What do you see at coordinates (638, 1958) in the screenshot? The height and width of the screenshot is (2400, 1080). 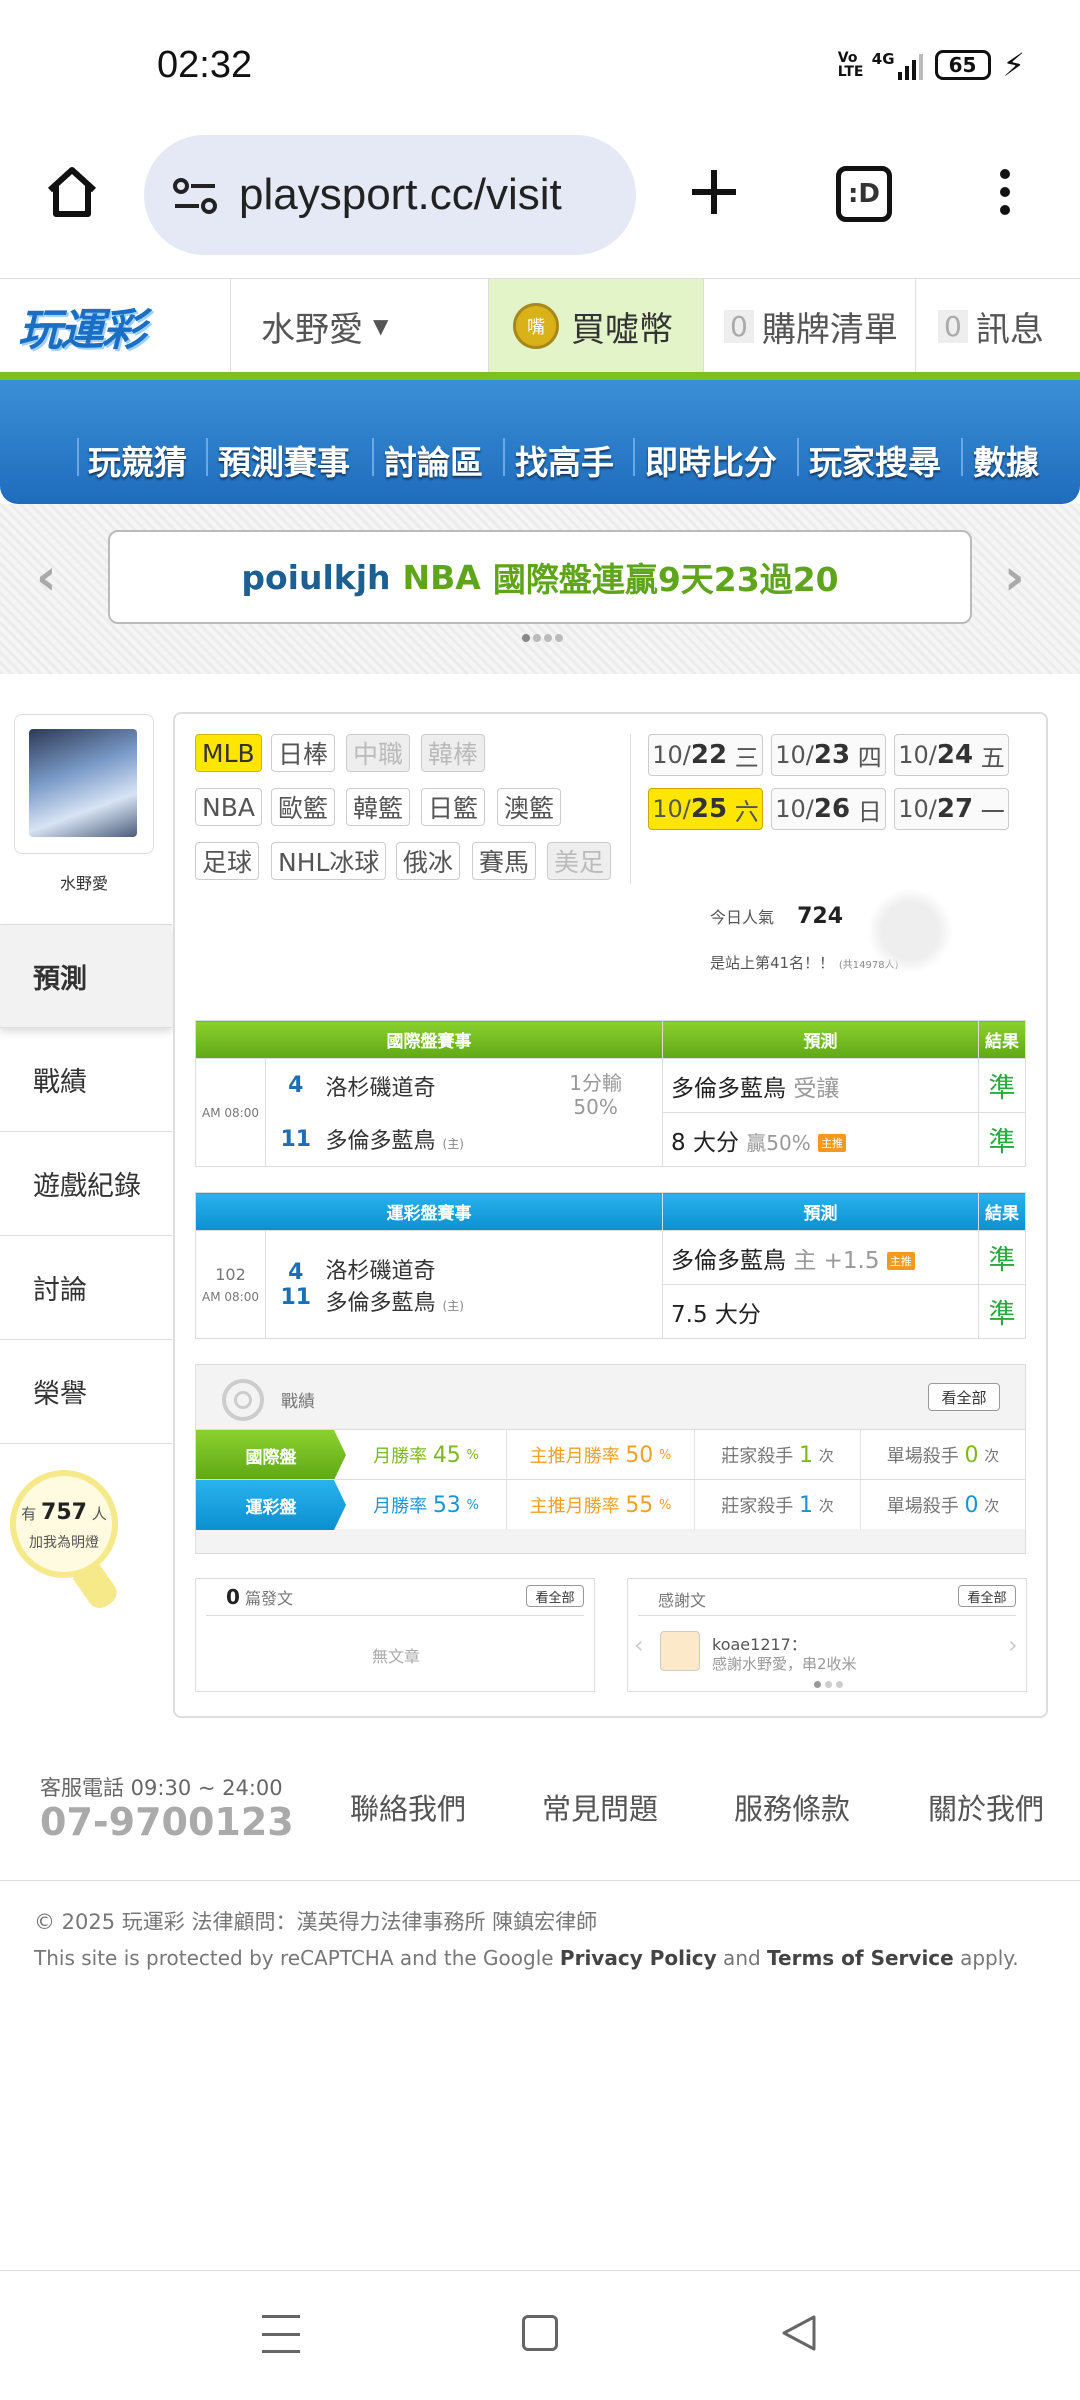 I see `privacy-policy-link: Privacy Policy` at bounding box center [638, 1958].